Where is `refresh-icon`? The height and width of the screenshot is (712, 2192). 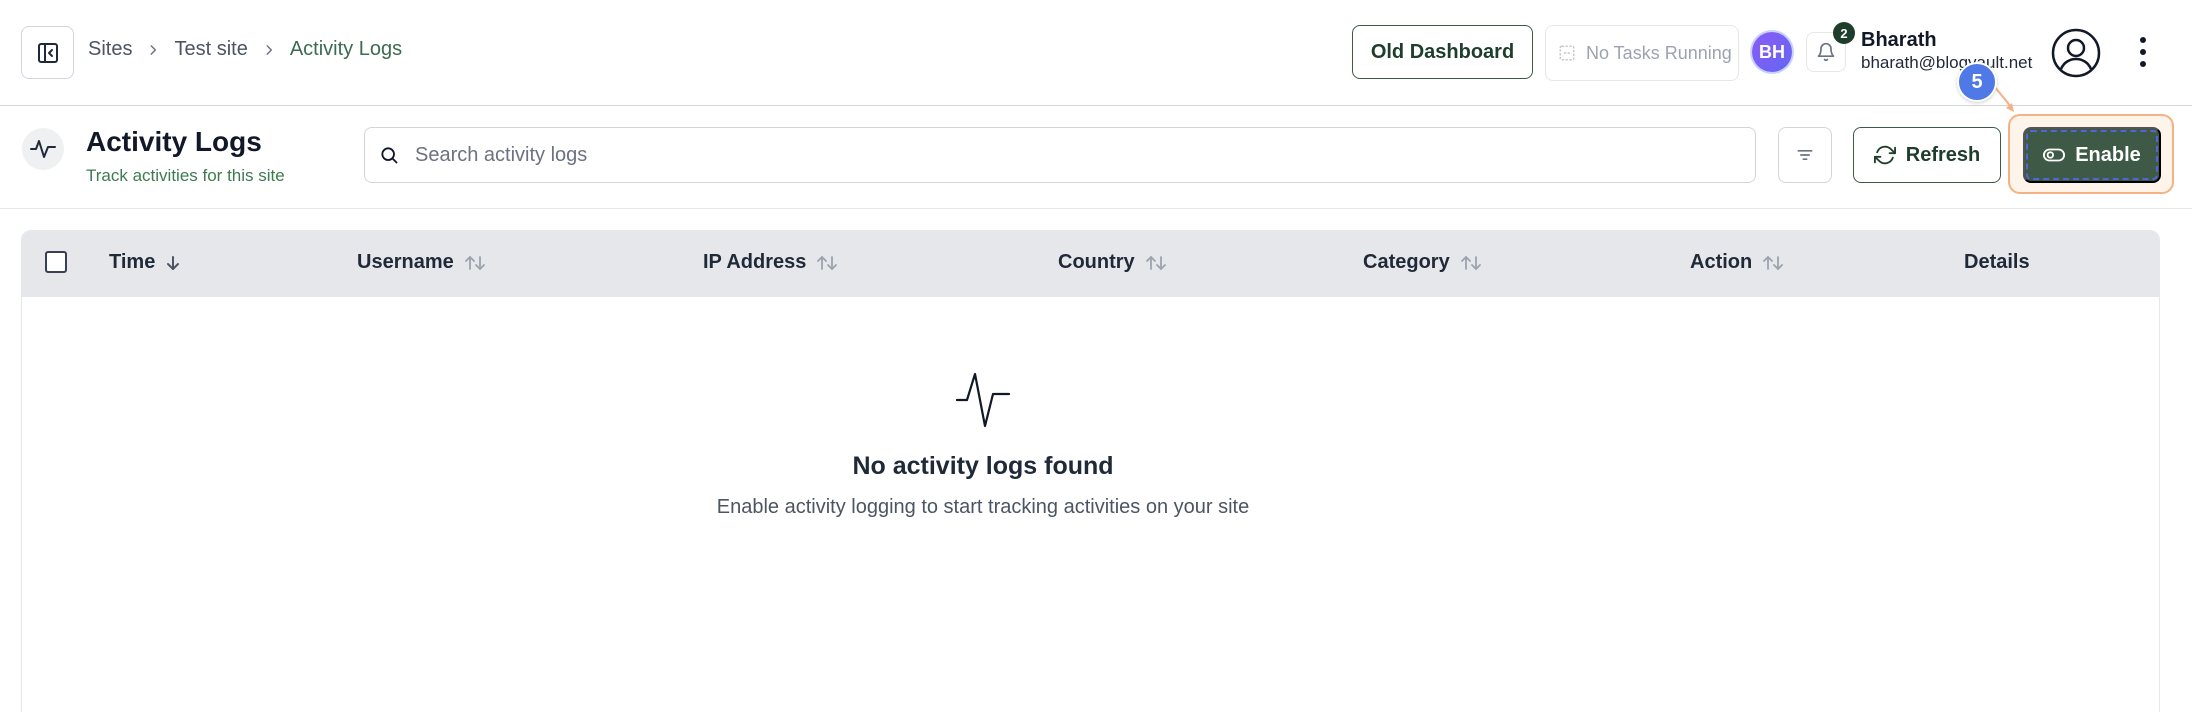
refresh-icon is located at coordinates (1884, 155).